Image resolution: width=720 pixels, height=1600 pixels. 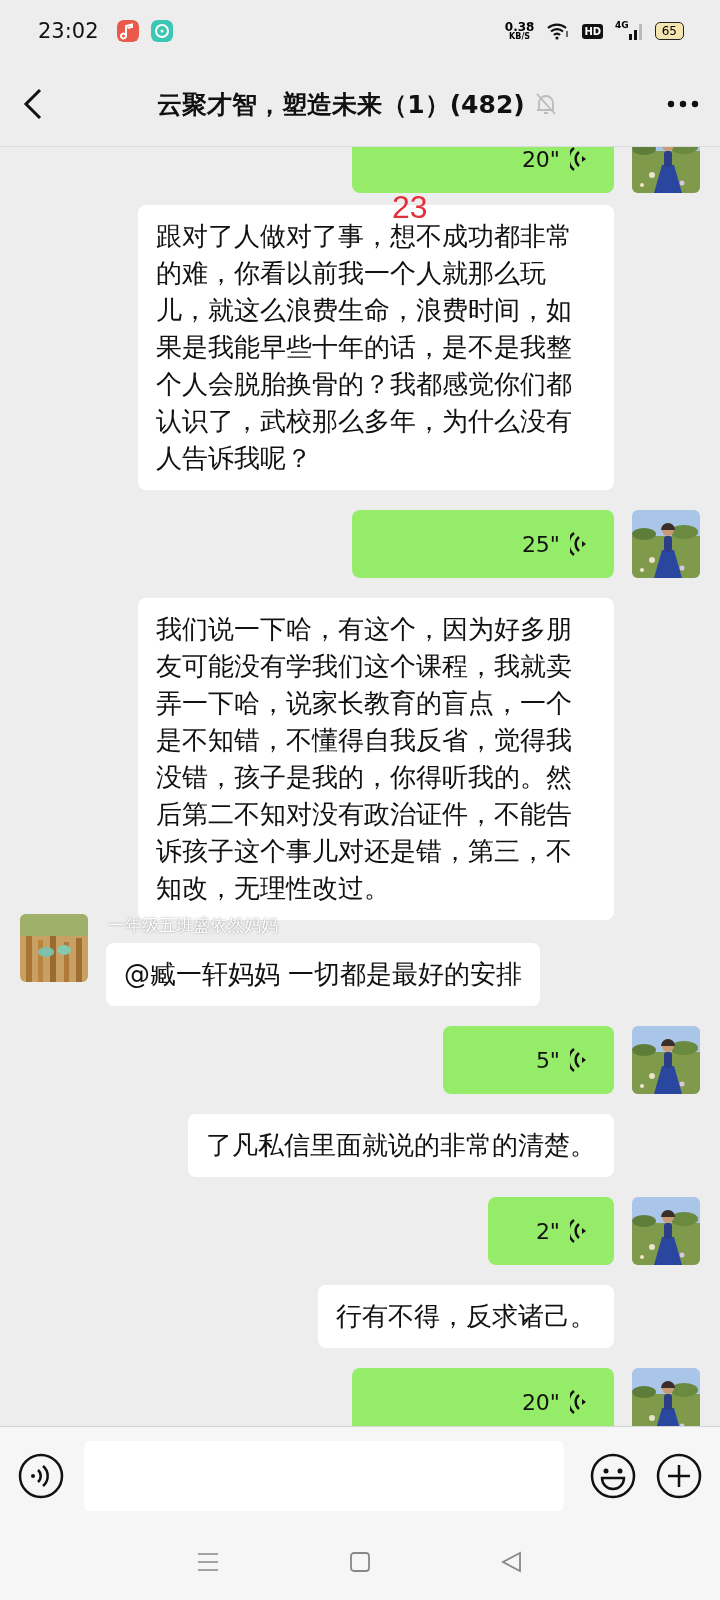 What do you see at coordinates (466, 1316) in the screenshot?
I see `message-bubble: 行有不得，反求诸己。` at bounding box center [466, 1316].